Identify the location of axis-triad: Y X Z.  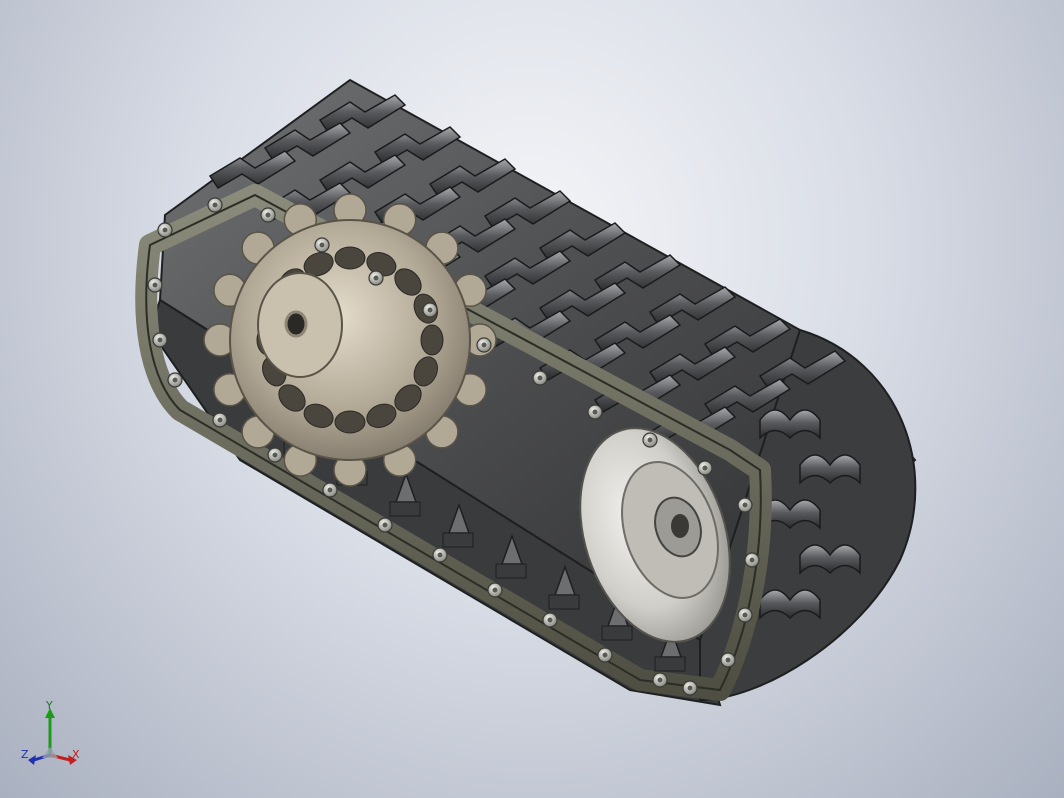
(55, 737).